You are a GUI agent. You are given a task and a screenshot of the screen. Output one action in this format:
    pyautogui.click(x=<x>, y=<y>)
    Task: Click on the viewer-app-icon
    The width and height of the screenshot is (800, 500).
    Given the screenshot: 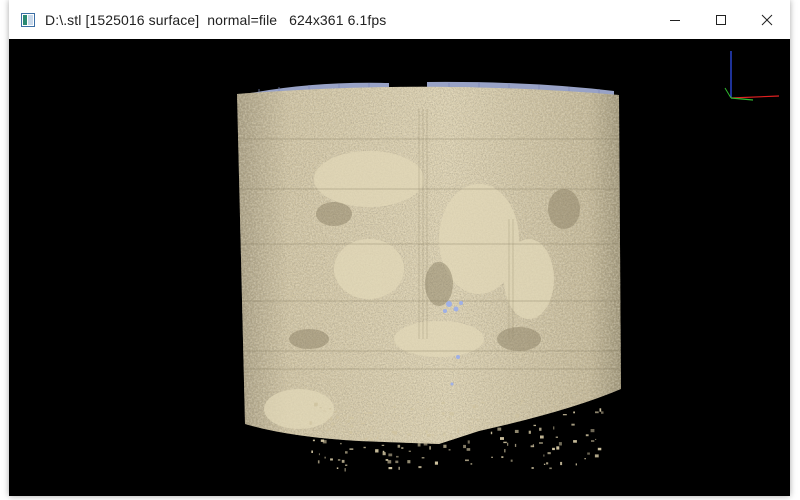 What is the action you would take?
    pyautogui.click(x=28, y=19)
    